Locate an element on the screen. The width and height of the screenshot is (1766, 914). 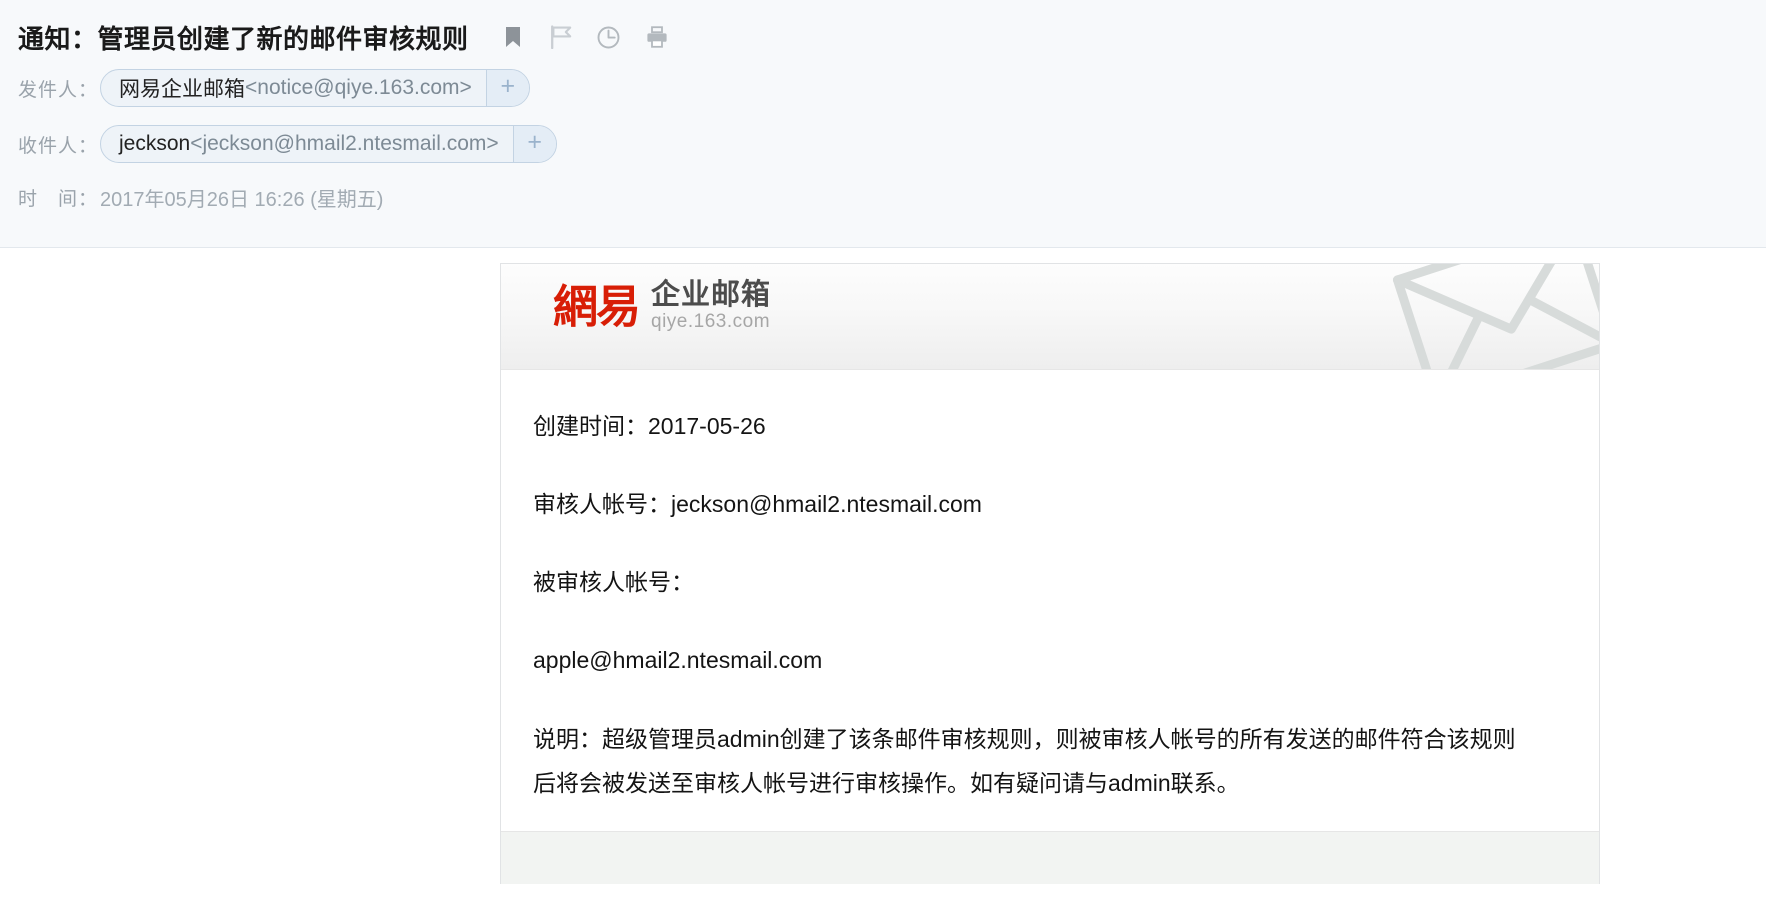
subject-row: 通知：管理员创建了新的邮件审核规则 is located at coordinates (883, 30).